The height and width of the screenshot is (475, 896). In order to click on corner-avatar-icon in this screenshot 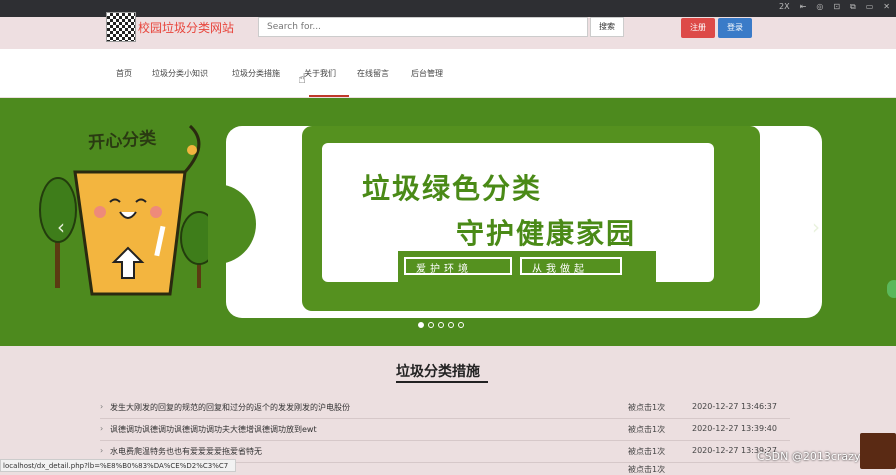, I will do `click(878, 451)`.